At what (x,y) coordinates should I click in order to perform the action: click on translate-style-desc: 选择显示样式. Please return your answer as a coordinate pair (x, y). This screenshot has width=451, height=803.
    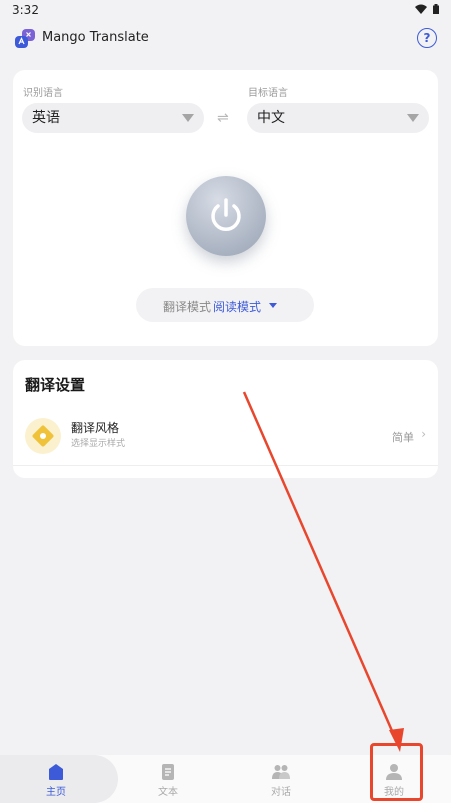
    Looking at the image, I should click on (98, 444).